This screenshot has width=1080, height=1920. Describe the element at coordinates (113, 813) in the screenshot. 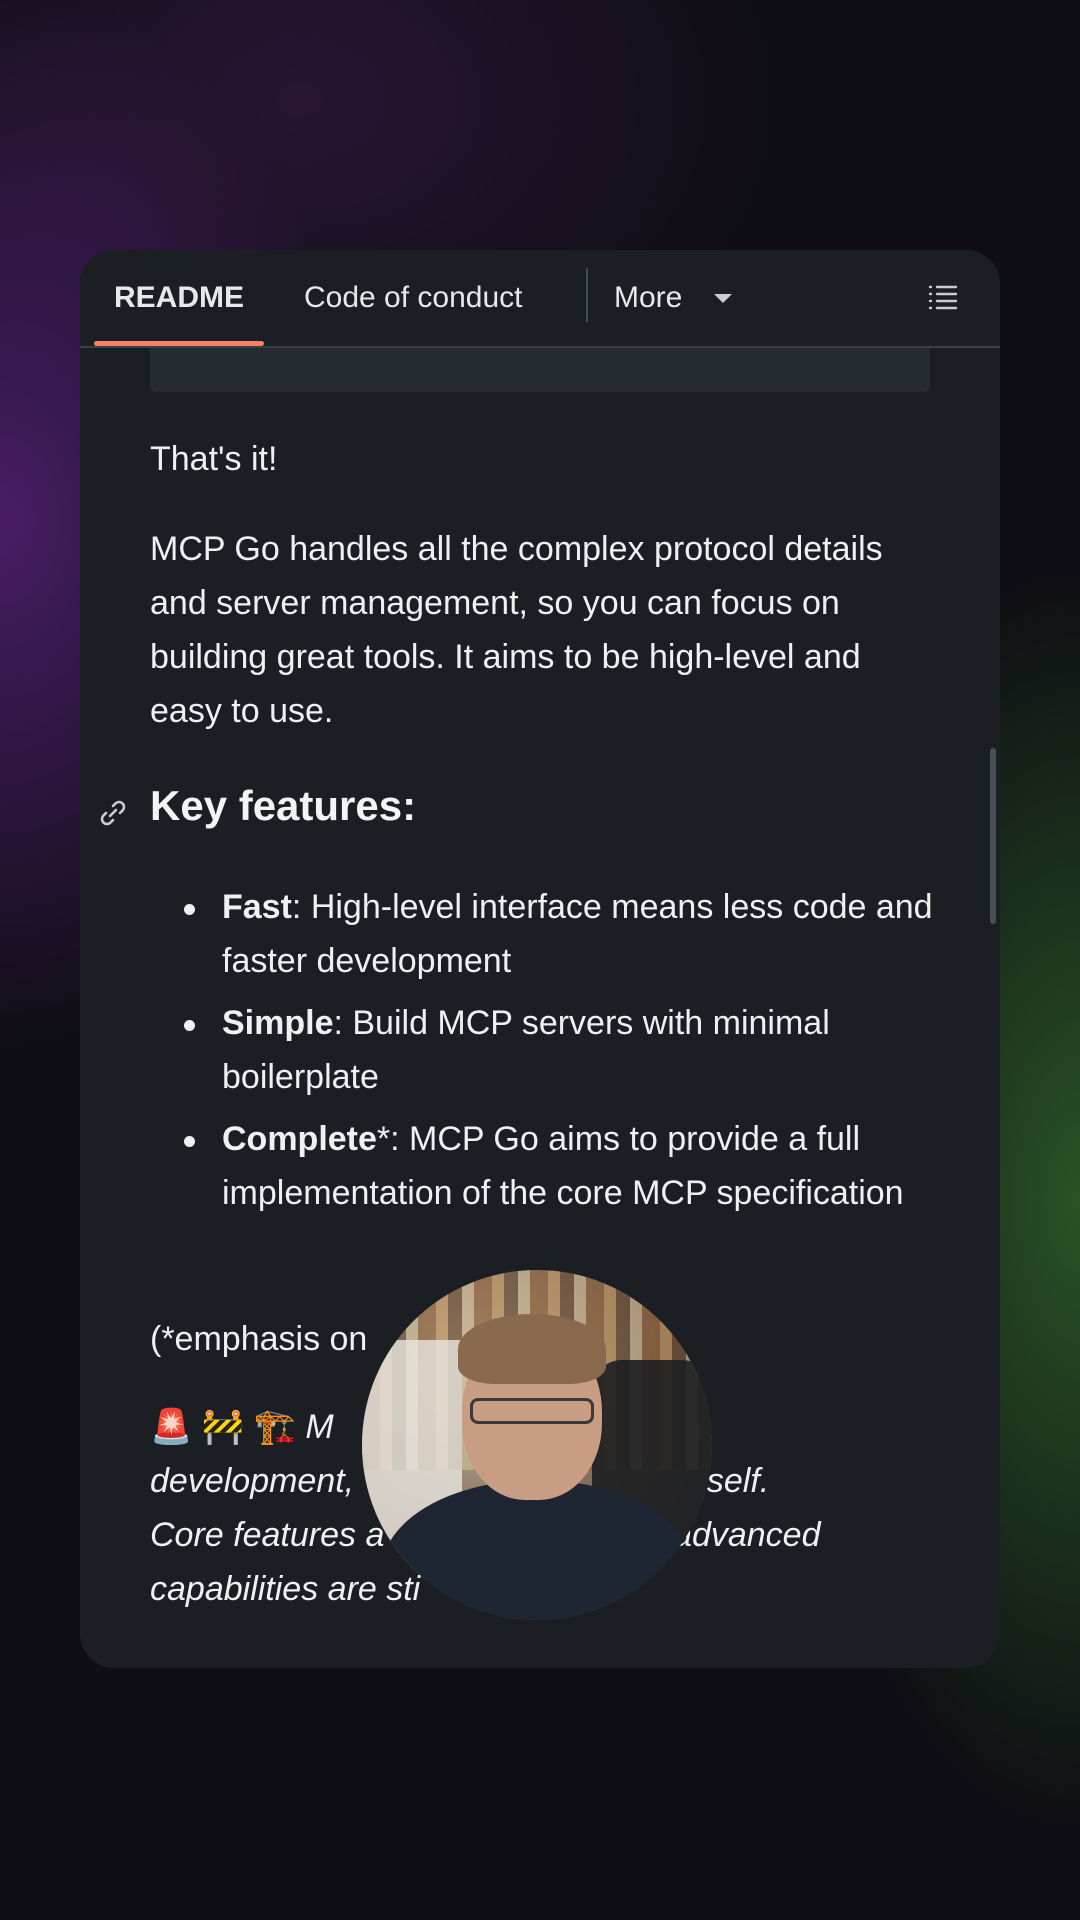

I see `link-icon` at that location.